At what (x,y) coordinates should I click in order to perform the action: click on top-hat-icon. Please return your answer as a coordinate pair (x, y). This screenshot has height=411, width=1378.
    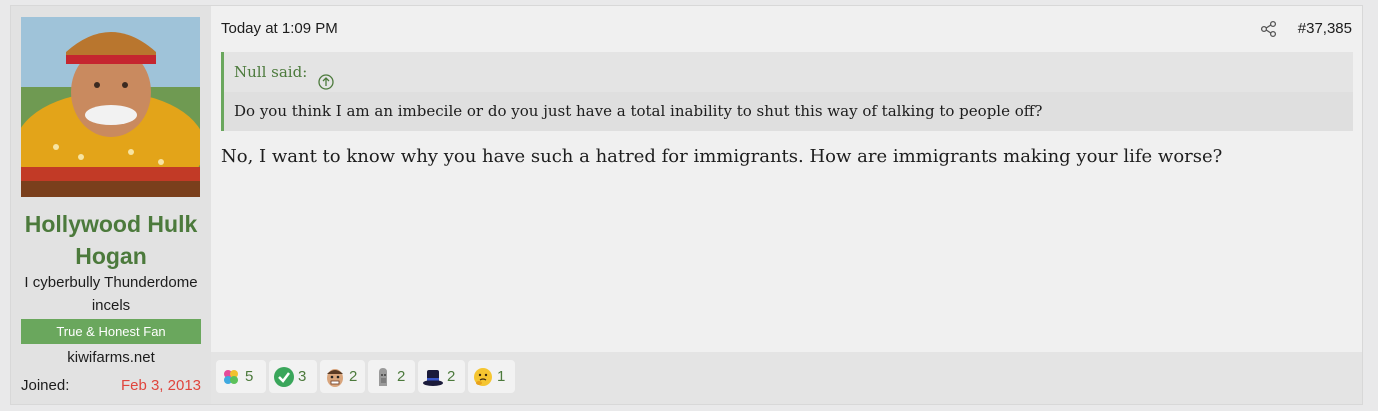
    Looking at the image, I should click on (433, 377).